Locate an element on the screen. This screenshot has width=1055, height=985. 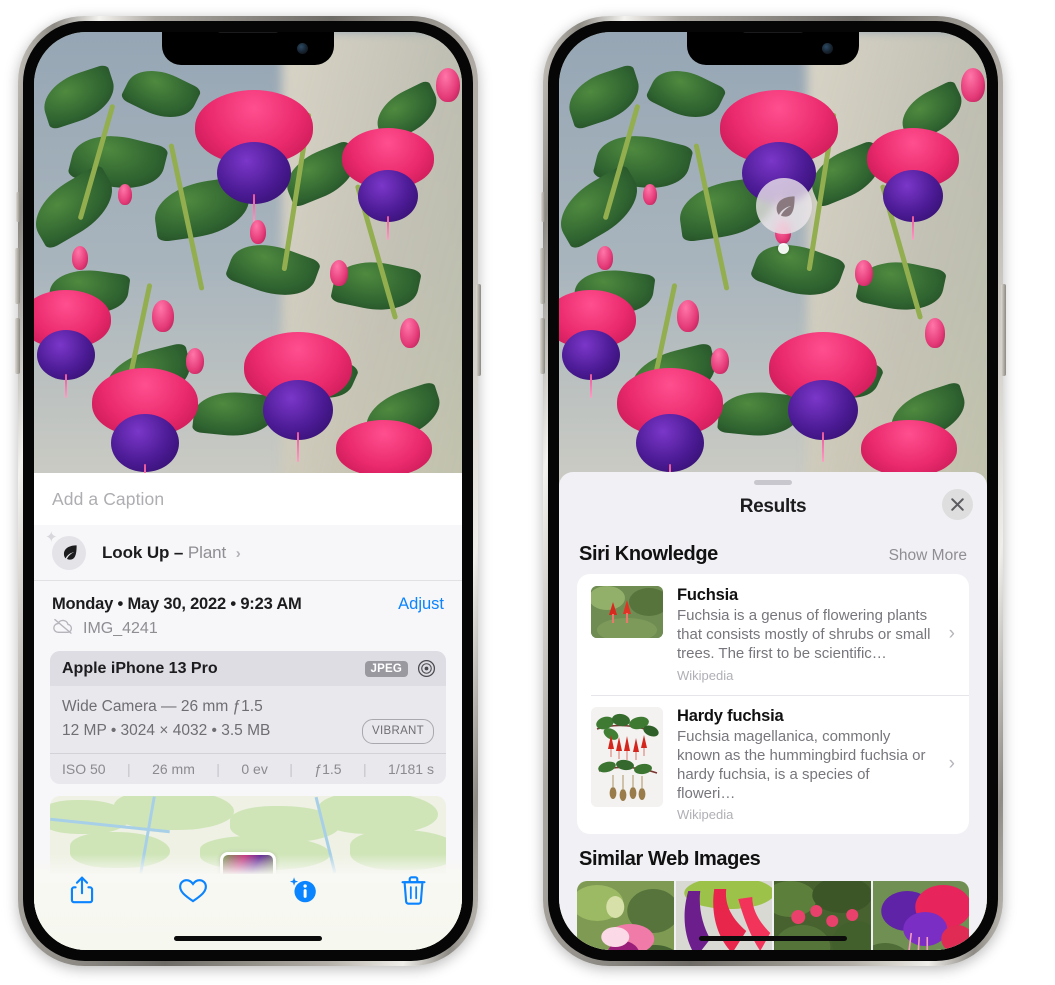
camera-model: Apple iPhone 13 Pro is located at coordinates (140, 668).